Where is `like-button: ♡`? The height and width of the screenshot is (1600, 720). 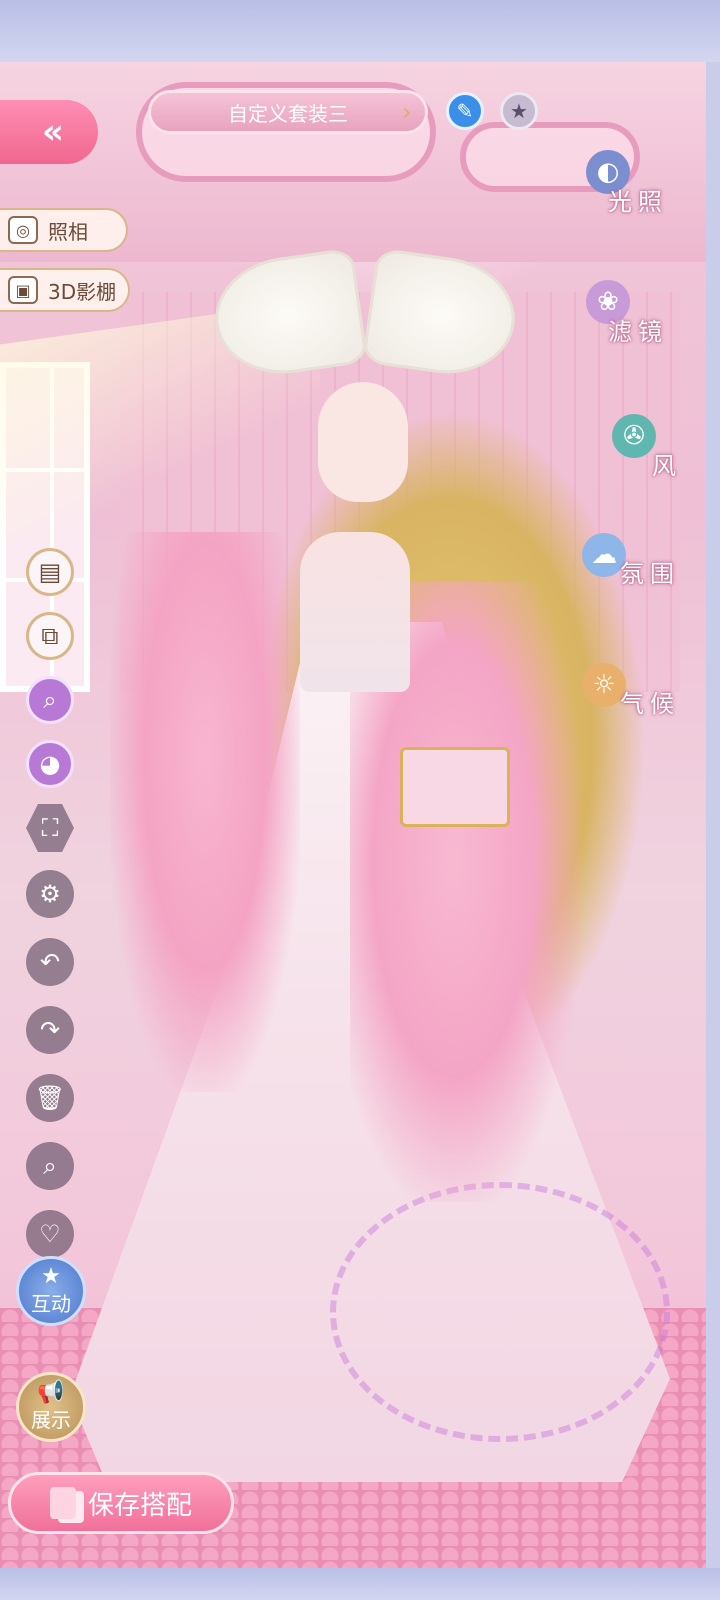 like-button: ♡ is located at coordinates (50, 1234).